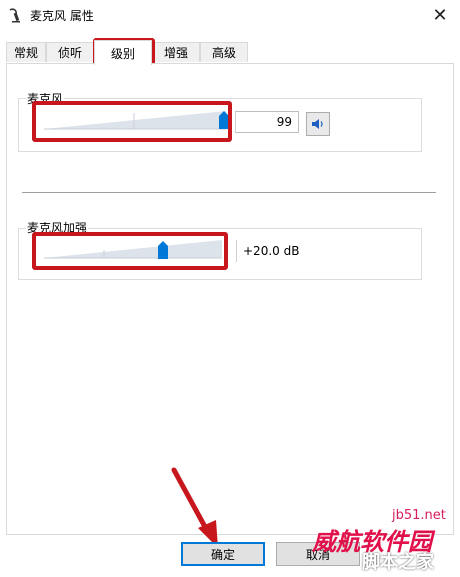 The height and width of the screenshot is (577, 460). I want to click on ok-button-label: 确定, so click(222, 554).